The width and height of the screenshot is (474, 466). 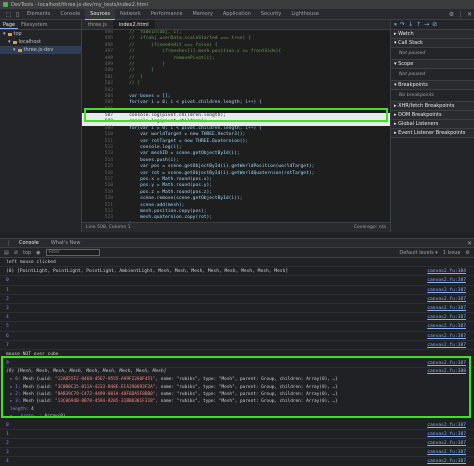 I want to click on issues-badge: 1 Issue, so click(x=452, y=253).